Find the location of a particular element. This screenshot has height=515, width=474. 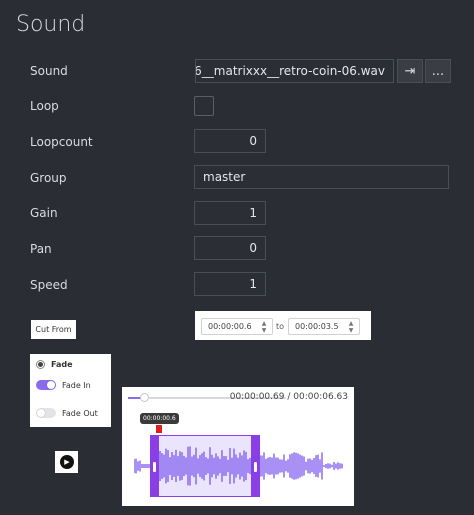

speed-label: Speed is located at coordinates (49, 285).